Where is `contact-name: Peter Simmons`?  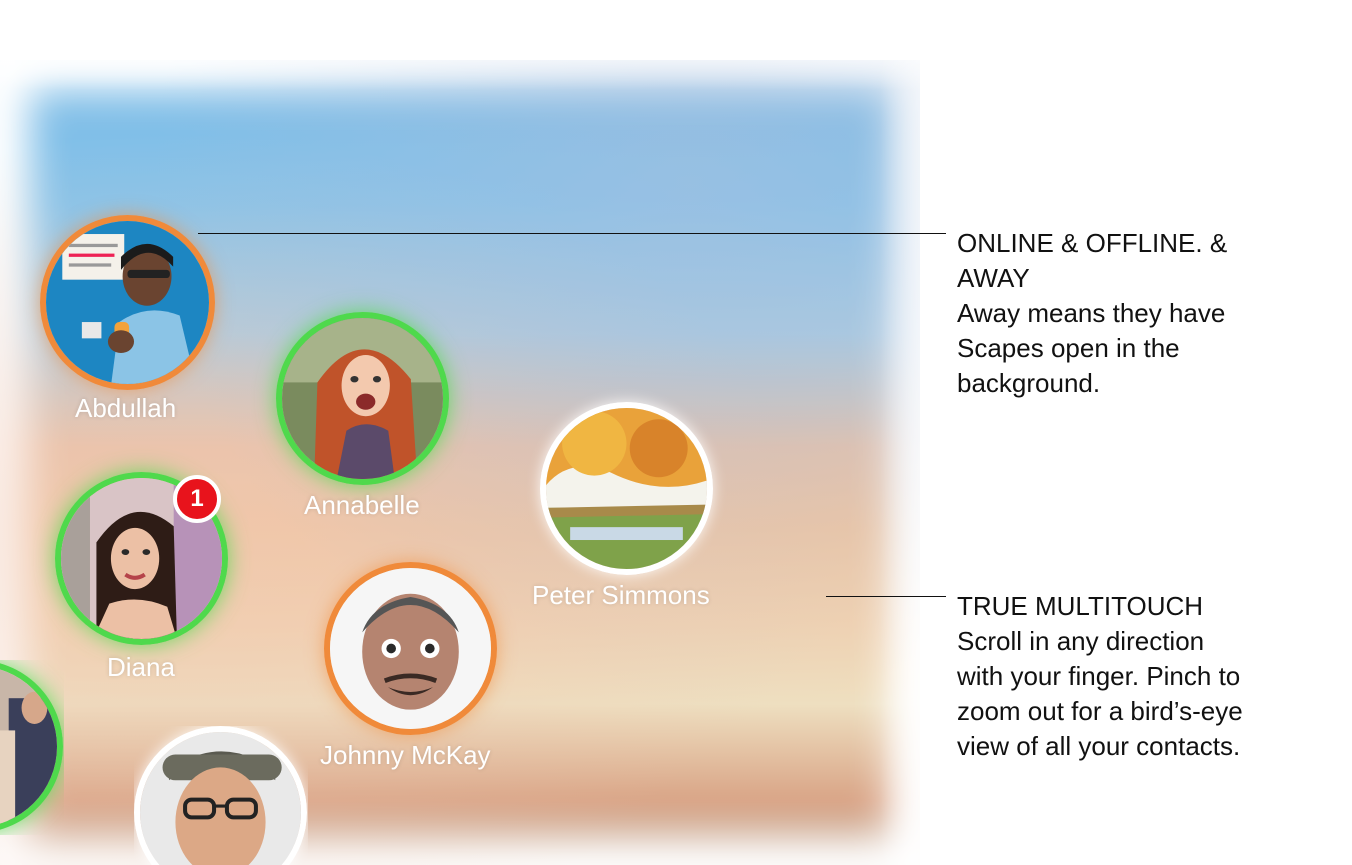
contact-name: Peter Simmons is located at coordinates (621, 595).